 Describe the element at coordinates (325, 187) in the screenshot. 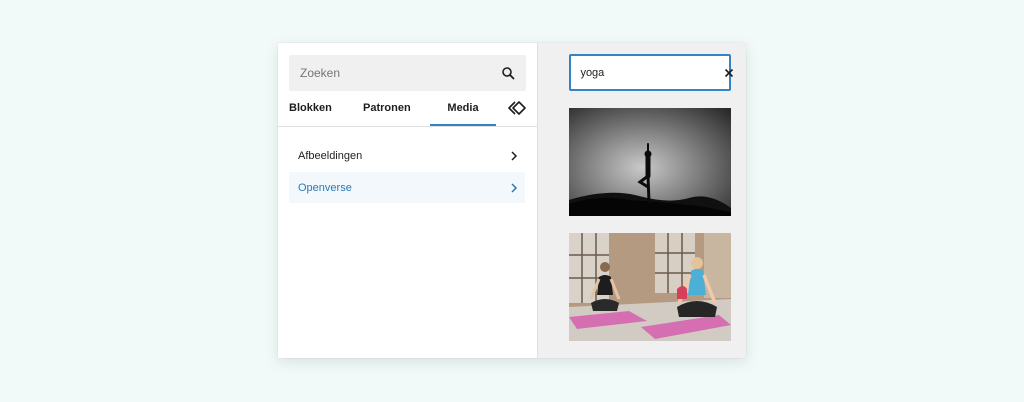

I see `media-category-label: Openverse` at that location.